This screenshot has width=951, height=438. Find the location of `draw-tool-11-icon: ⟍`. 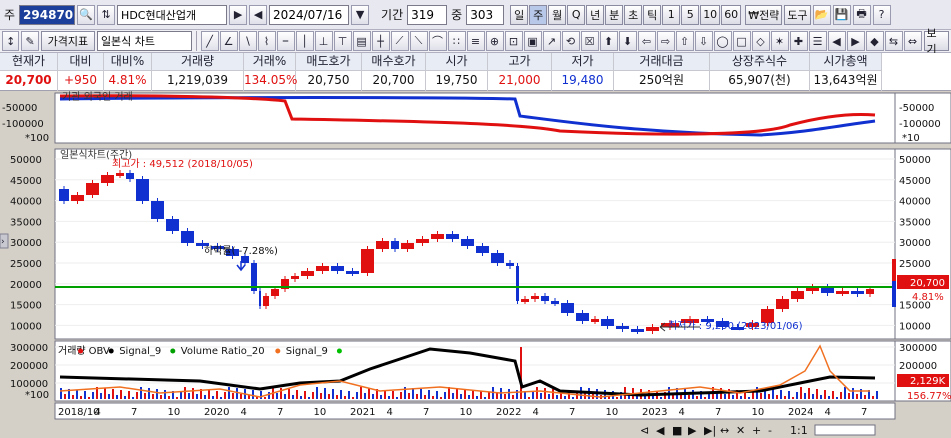

draw-tool-11-icon: ⟍ is located at coordinates (418, 41).